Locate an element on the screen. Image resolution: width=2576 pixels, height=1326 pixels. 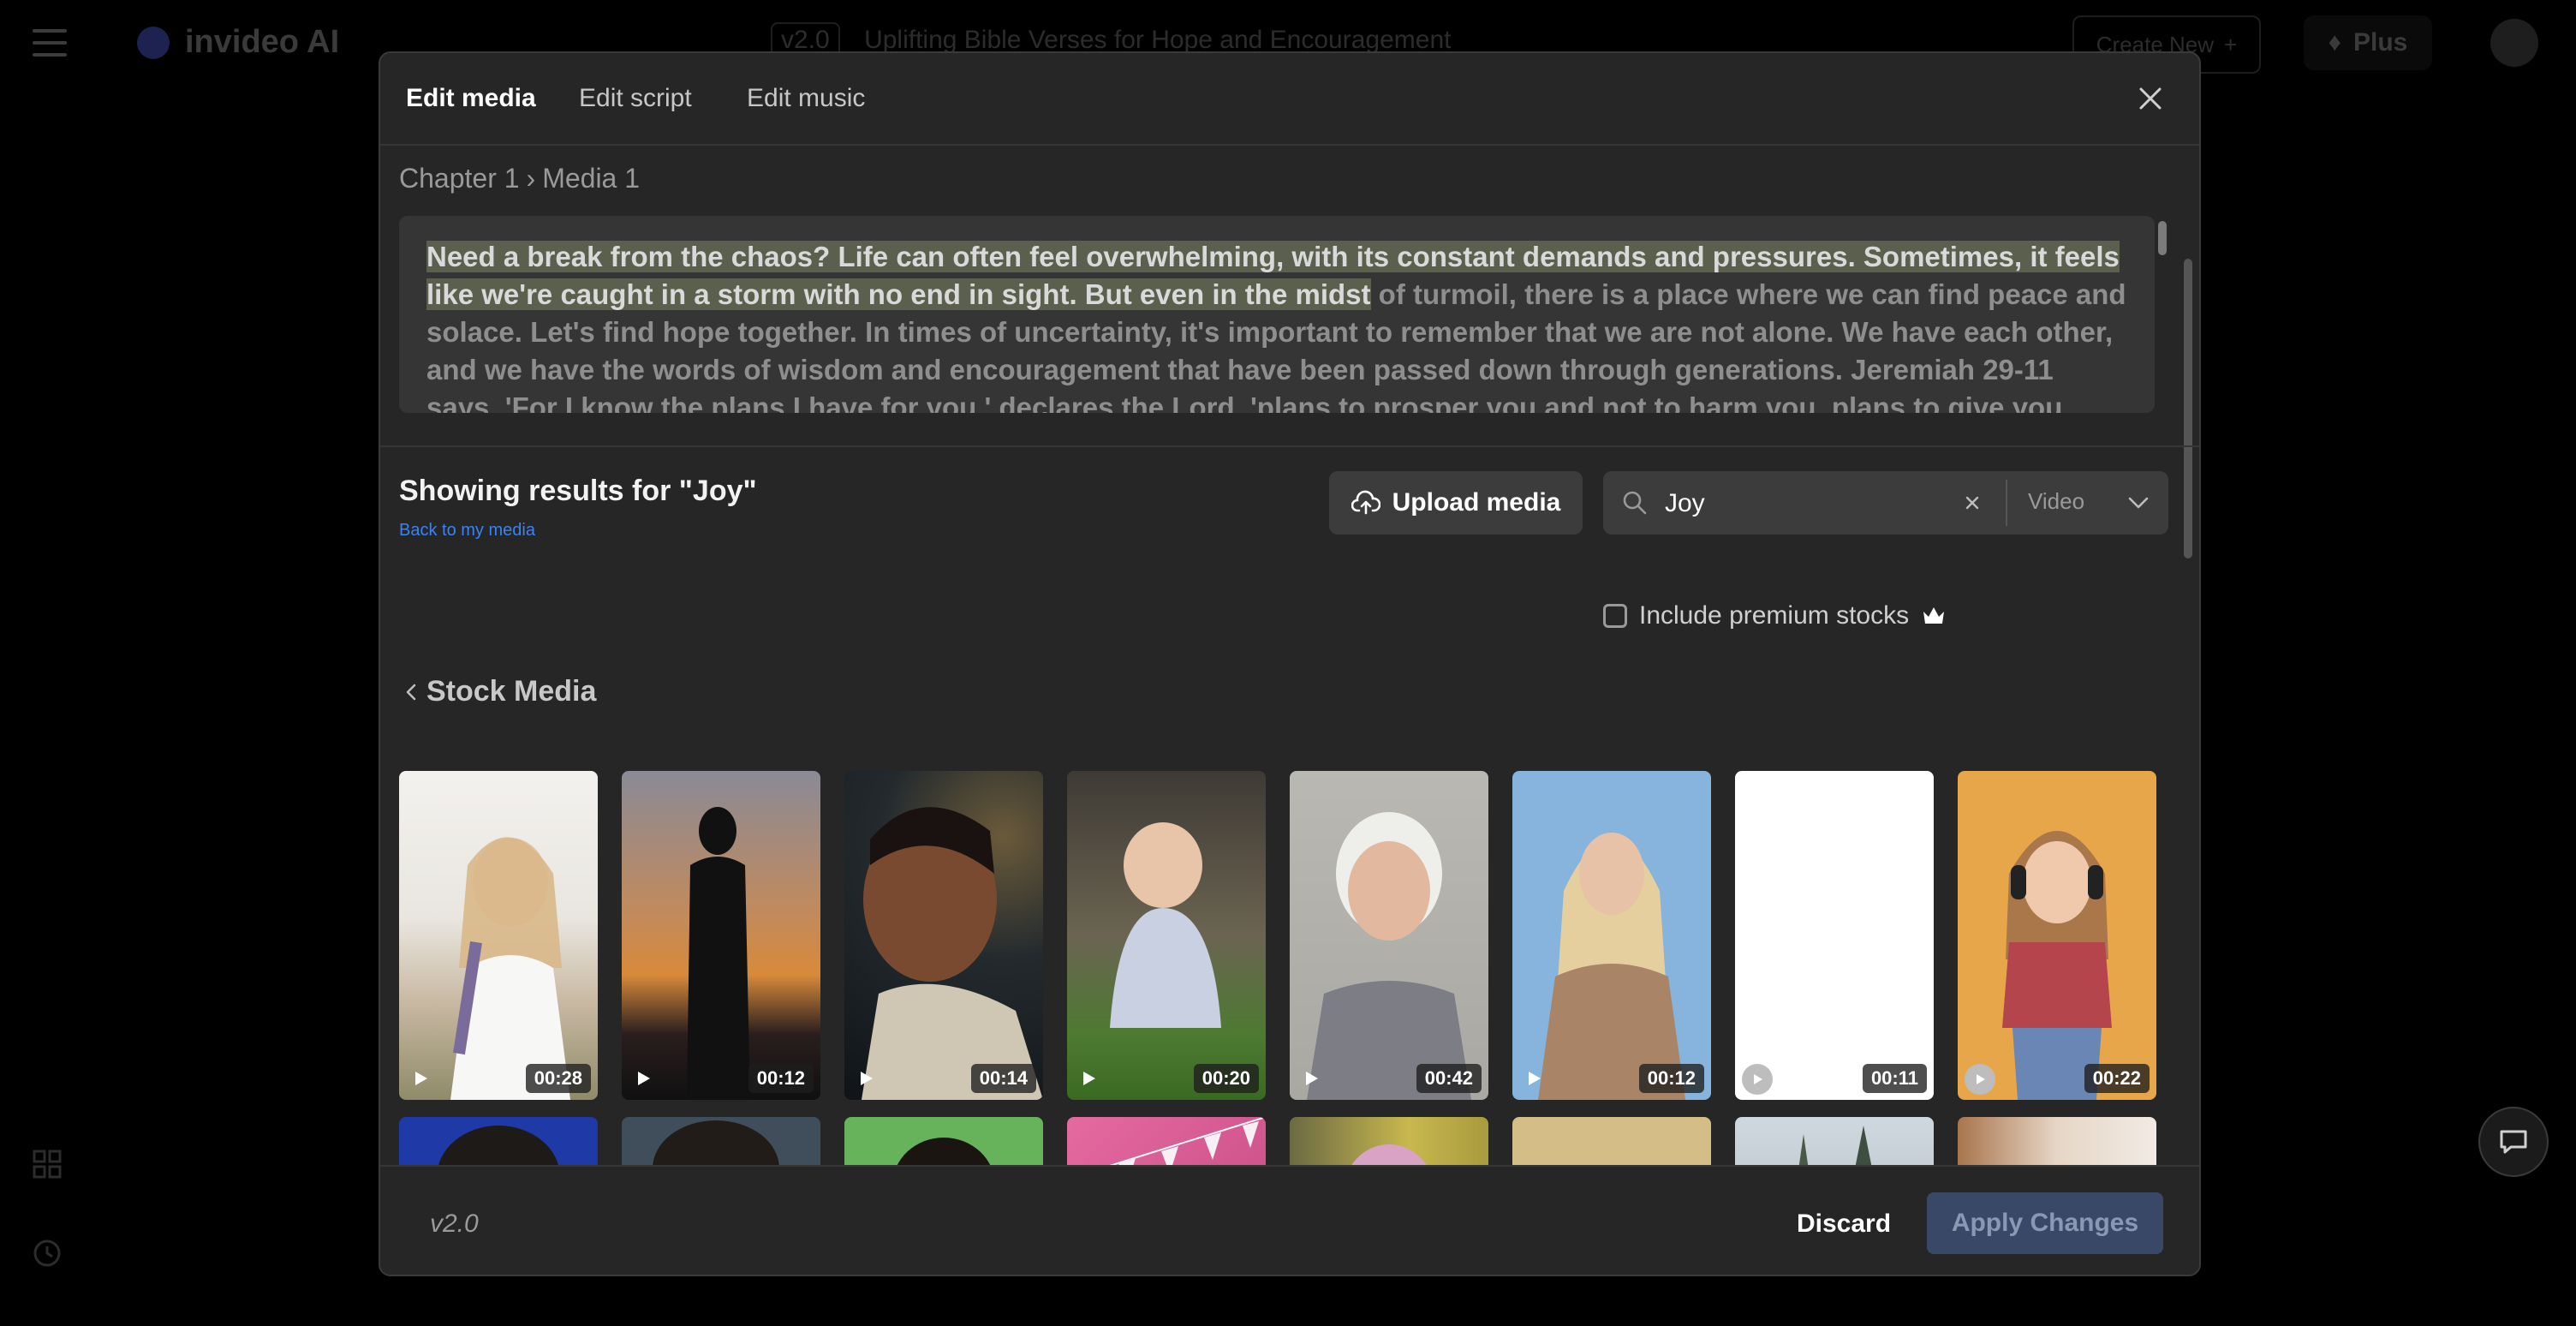
stock-media-heading: Stock Media is located at coordinates (500, 691).